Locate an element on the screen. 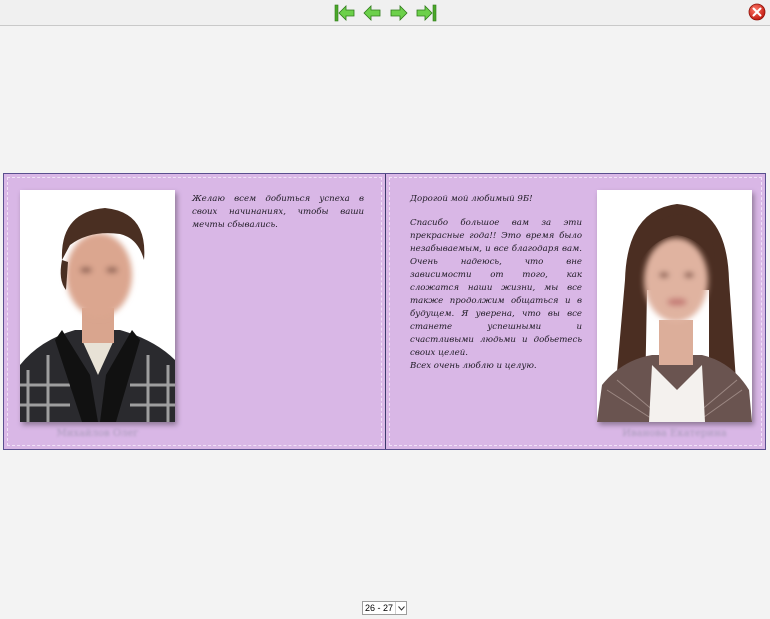  page-selector: 26 - 27 is located at coordinates (384, 608).